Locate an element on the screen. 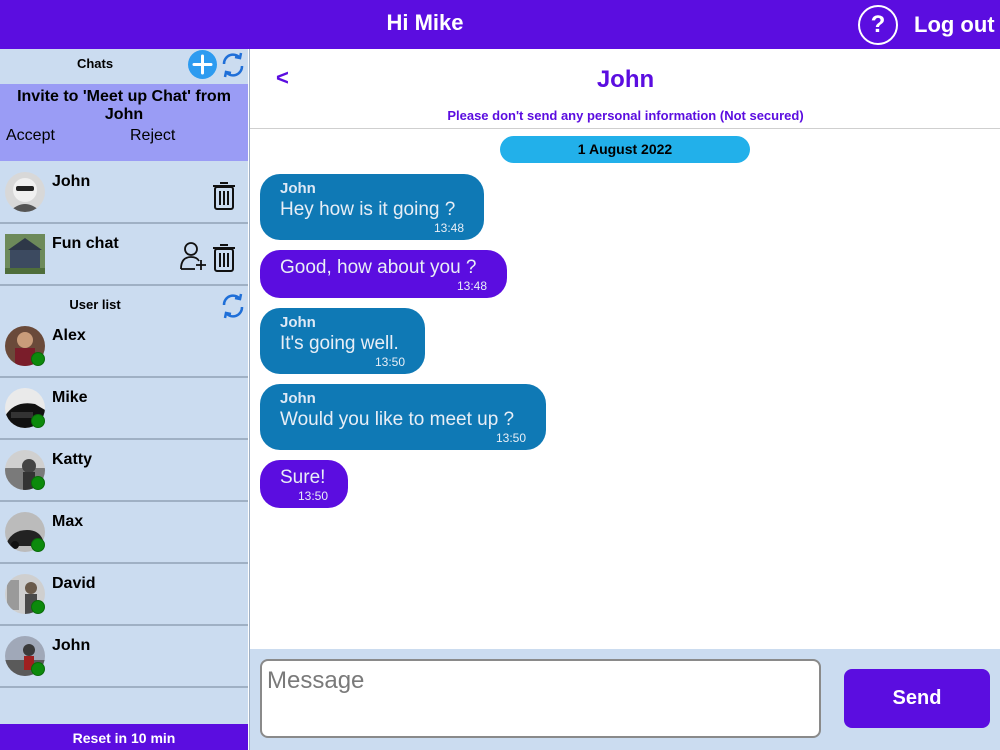 This screenshot has height=750, width=1000. chat-name: Fun chat is located at coordinates (85, 243).